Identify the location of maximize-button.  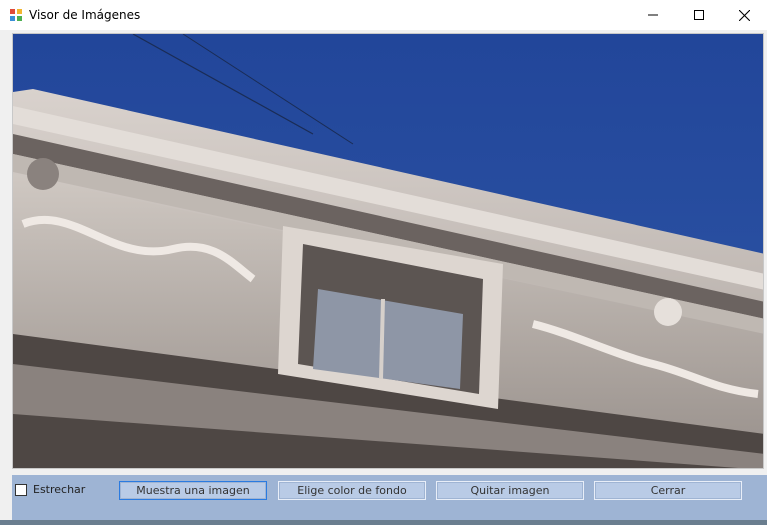
(699, 15).